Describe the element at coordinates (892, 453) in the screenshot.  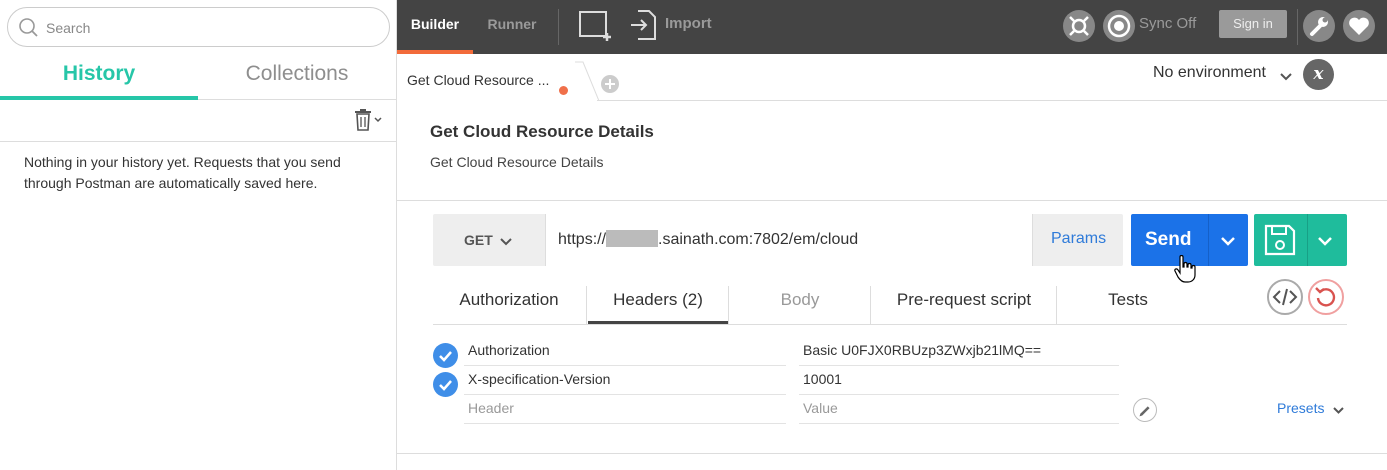
I see `bottom-divider` at that location.